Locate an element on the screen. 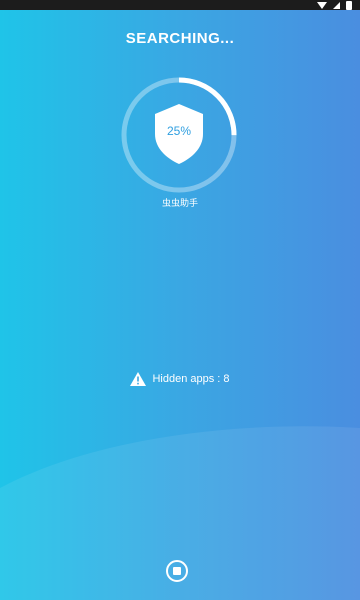 This screenshot has height=600, width=360. stop-icon is located at coordinates (177, 571).